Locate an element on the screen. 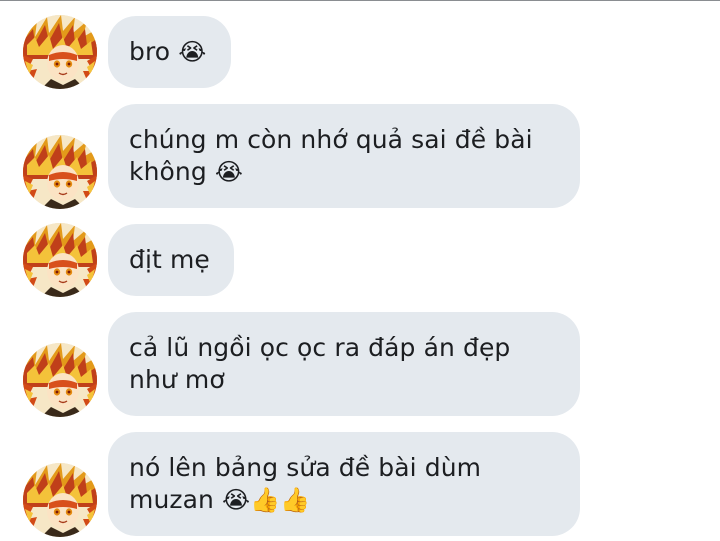 The width and height of the screenshot is (720, 541). crying-thumbs-up-icons: 😭👍👍 is located at coordinates (266, 500).